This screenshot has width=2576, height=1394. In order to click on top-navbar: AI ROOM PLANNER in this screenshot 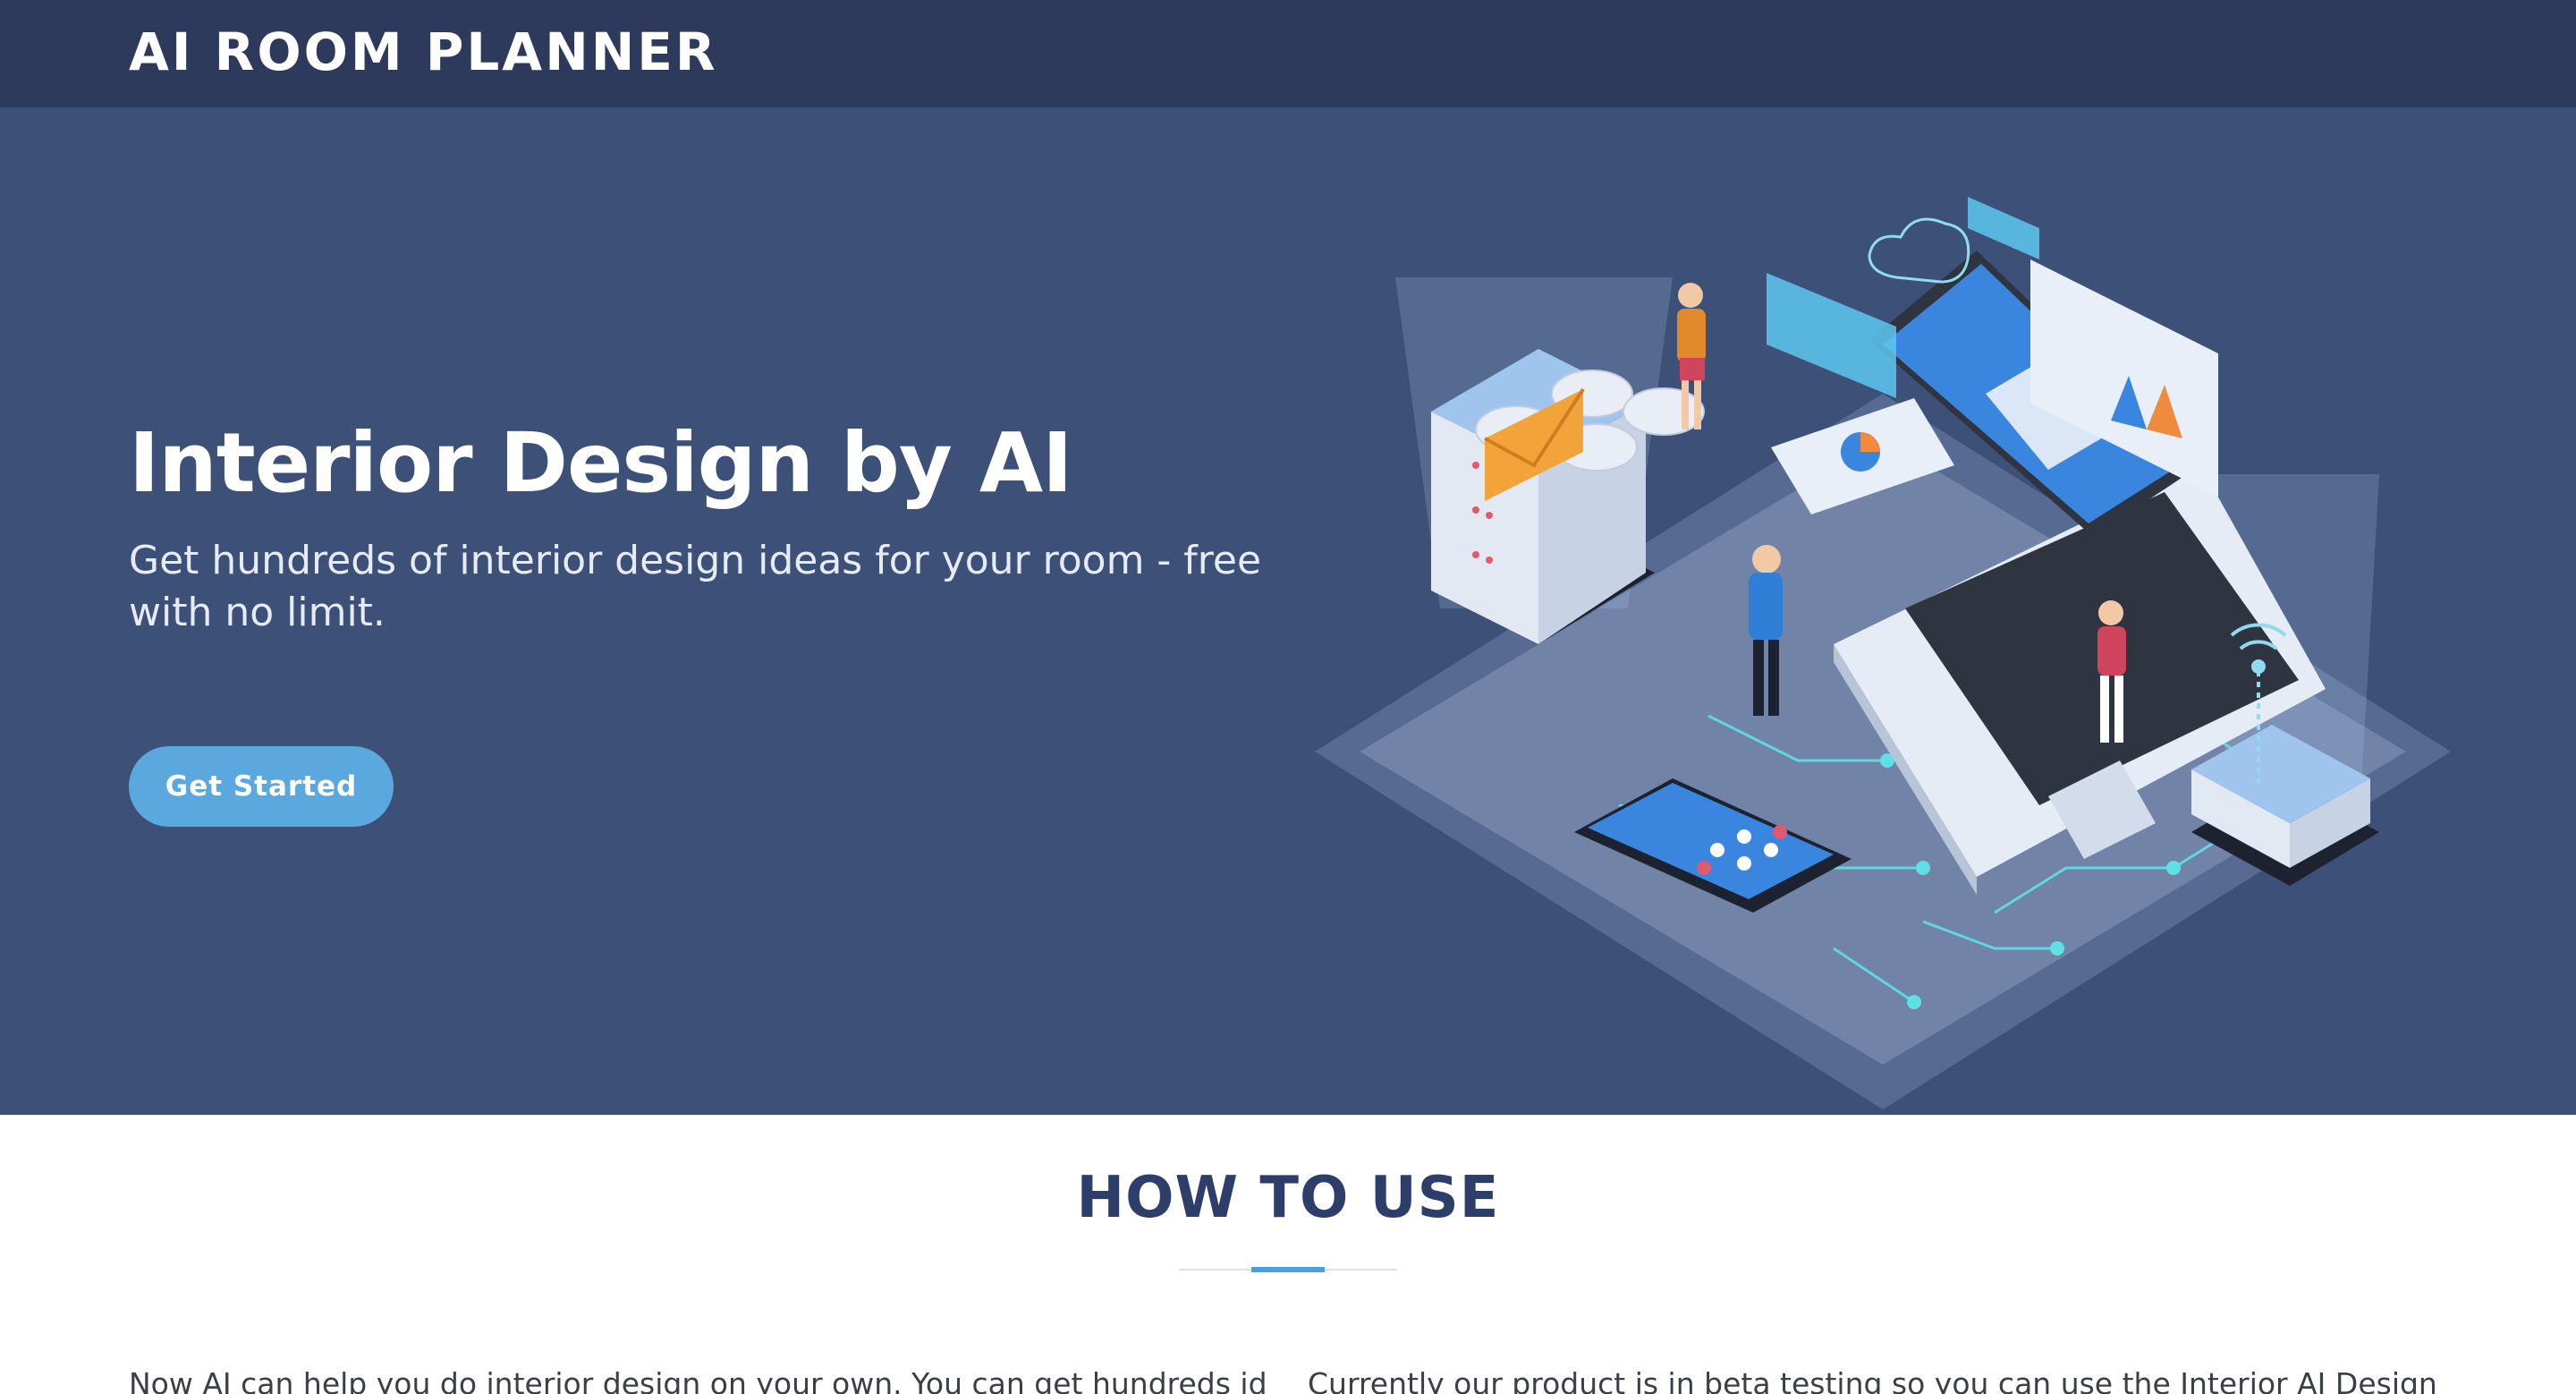, I will do `click(1288, 53)`.